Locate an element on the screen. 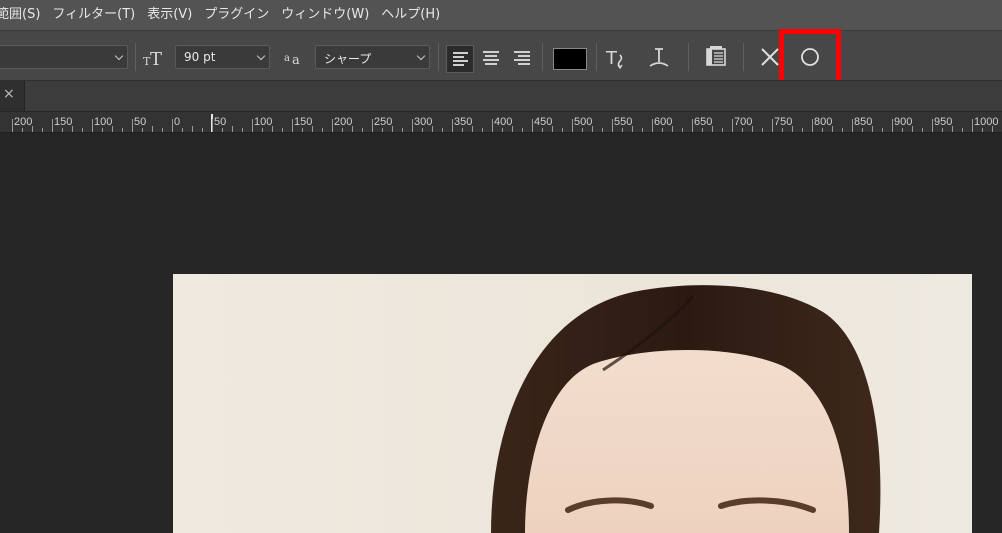  ruler-label: 550 is located at coordinates (623, 122).